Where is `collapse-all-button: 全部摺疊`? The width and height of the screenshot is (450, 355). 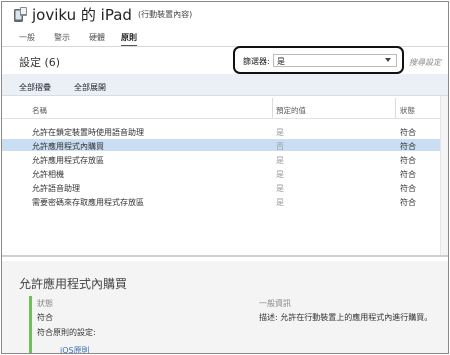
collapse-all-button: 全部摺疊 is located at coordinates (35, 87).